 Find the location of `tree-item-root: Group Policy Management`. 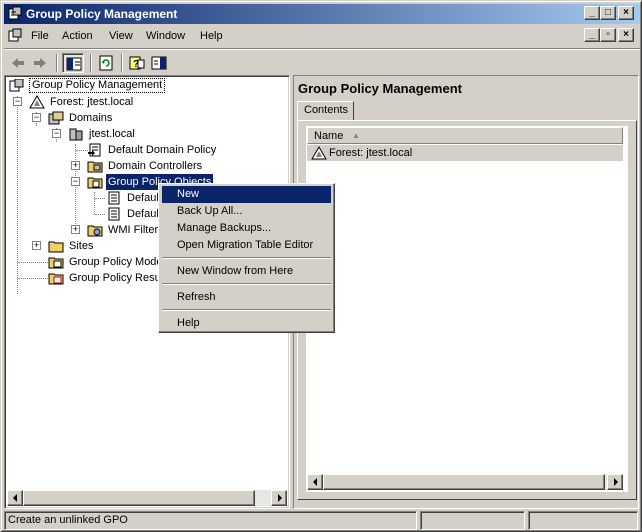

tree-item-root: Group Policy Management is located at coordinates (149, 86).